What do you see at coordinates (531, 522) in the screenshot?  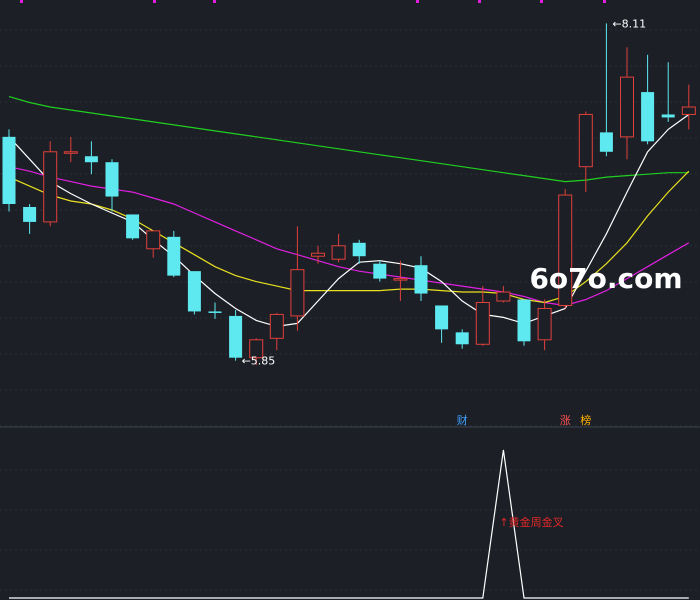 I see `signal-label: ↑黄金周金叉` at bounding box center [531, 522].